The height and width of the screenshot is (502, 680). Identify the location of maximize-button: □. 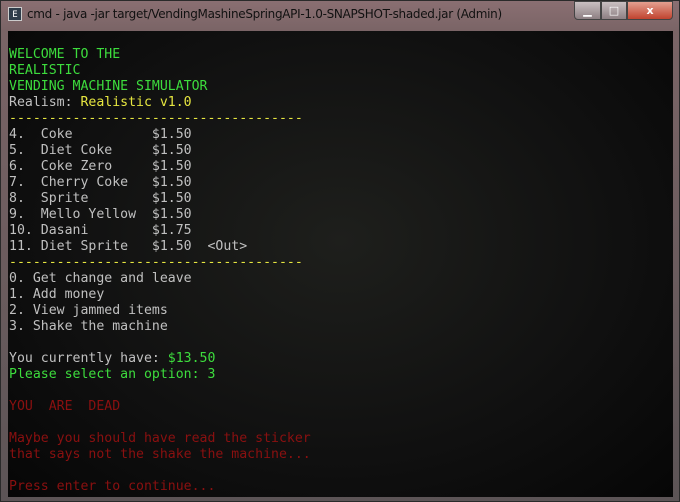
(614, 10).